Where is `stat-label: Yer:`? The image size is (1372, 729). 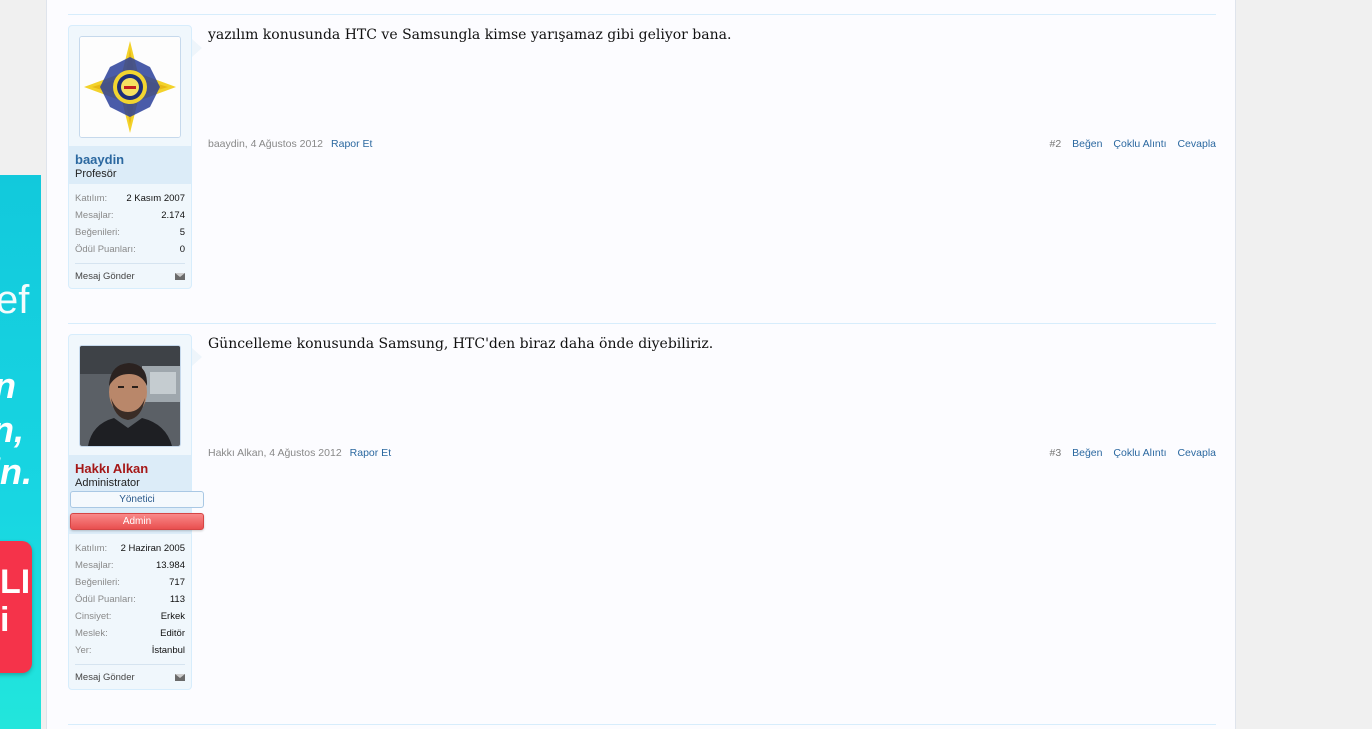
stat-label: Yer: is located at coordinates (83, 650).